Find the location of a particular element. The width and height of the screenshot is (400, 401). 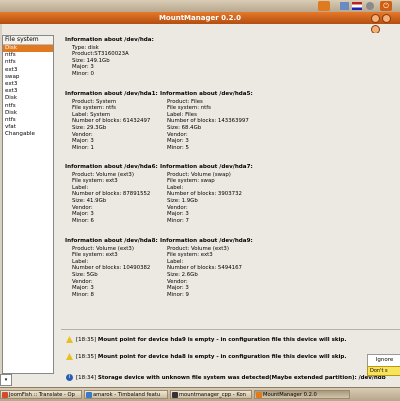

warning-icon is located at coordinates (69, 356).